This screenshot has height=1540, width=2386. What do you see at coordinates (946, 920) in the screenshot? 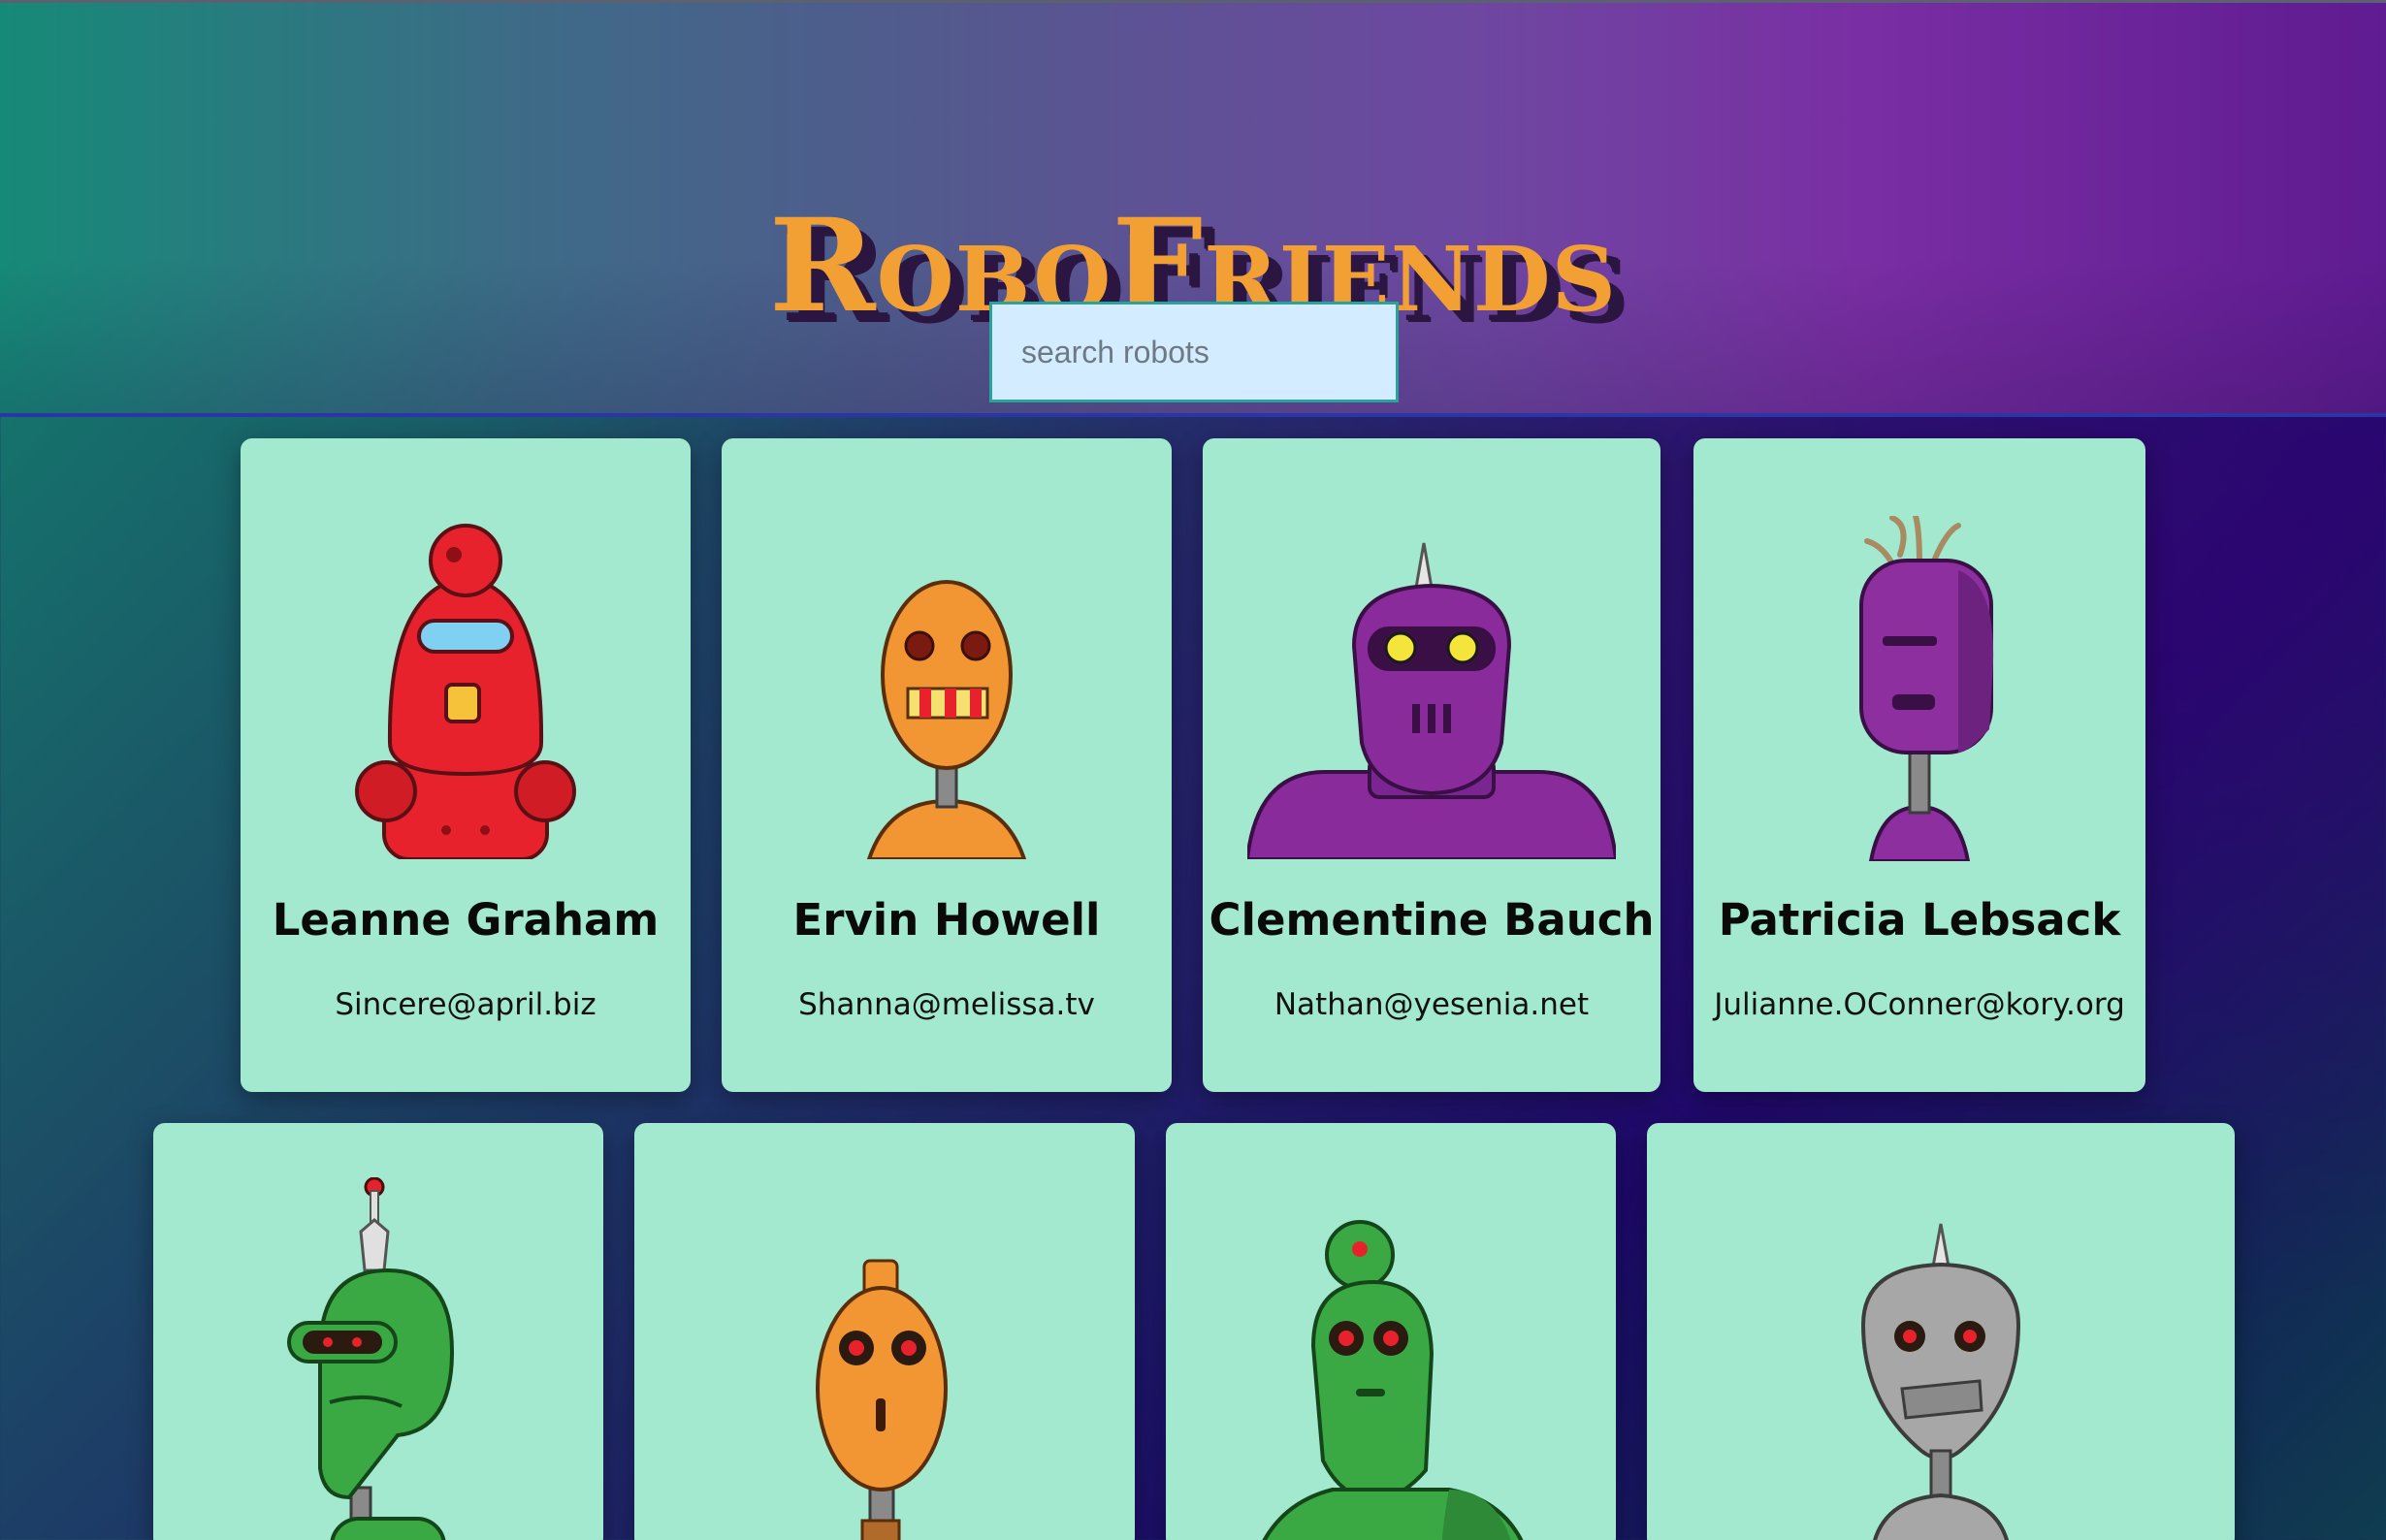
I see `robot-name: Ervin Howell` at bounding box center [946, 920].